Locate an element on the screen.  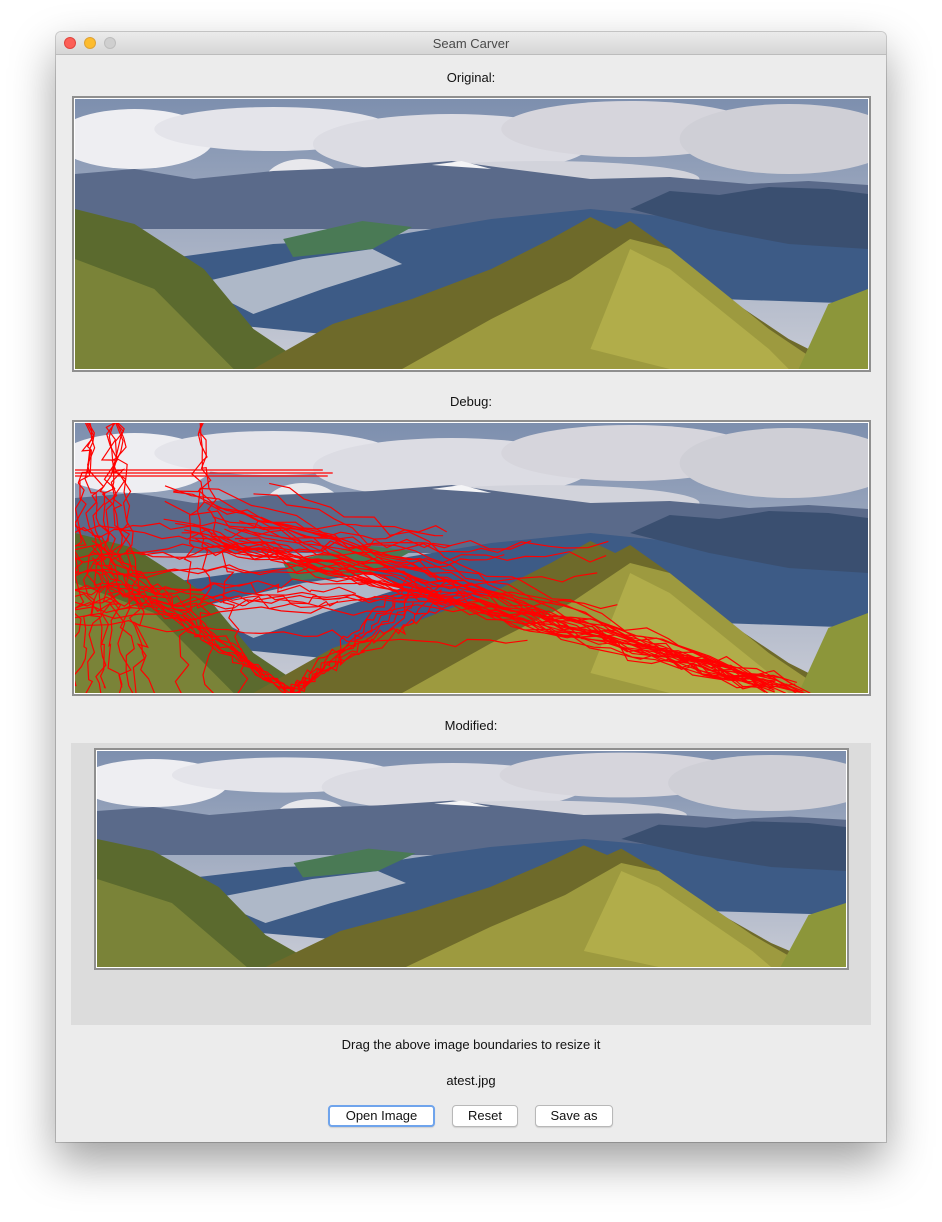
title-bar: Seam Carver is located at coordinates (471, 43).